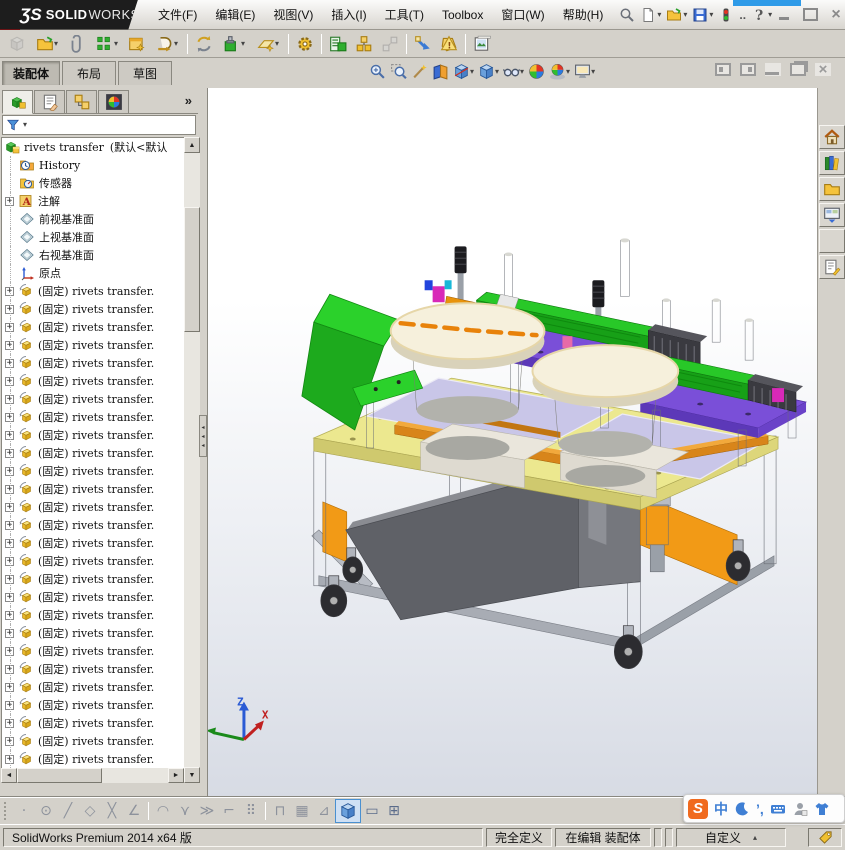 This screenshot has height=850, width=845. Describe the element at coordinates (107, 44) in the screenshot. I see `linear-component-pattern-button: ▾` at that location.